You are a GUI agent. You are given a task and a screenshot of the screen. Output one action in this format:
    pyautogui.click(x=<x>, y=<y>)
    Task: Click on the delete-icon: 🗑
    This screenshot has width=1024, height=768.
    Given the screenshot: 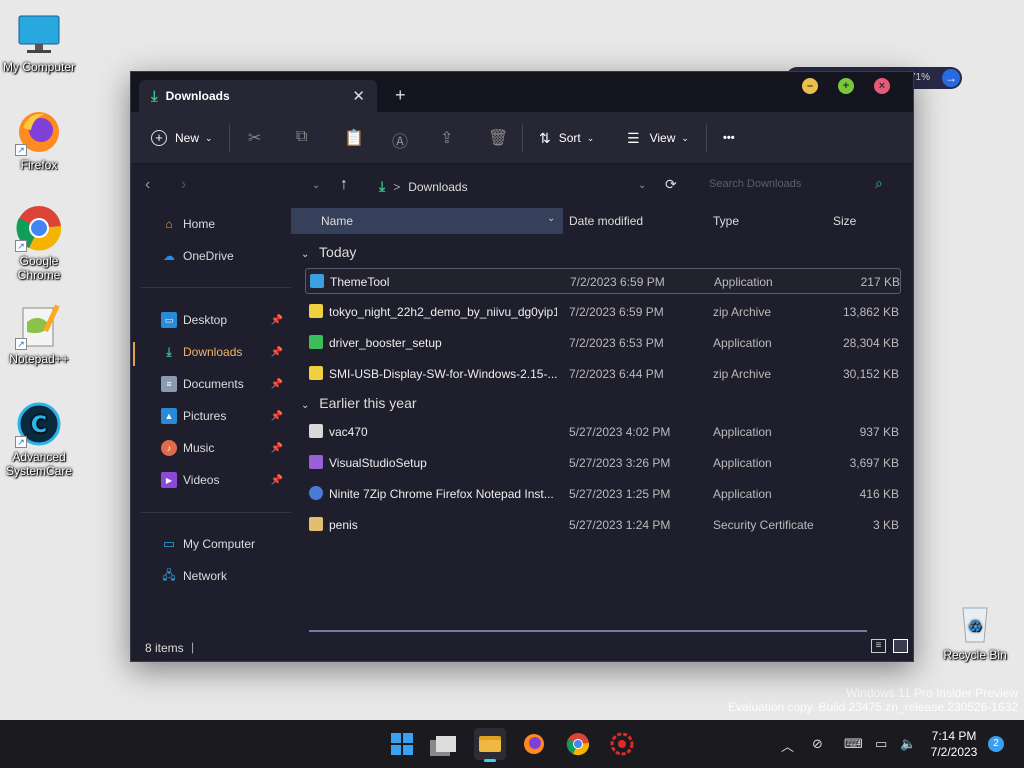 What is the action you would take?
    pyautogui.click(x=498, y=138)
    